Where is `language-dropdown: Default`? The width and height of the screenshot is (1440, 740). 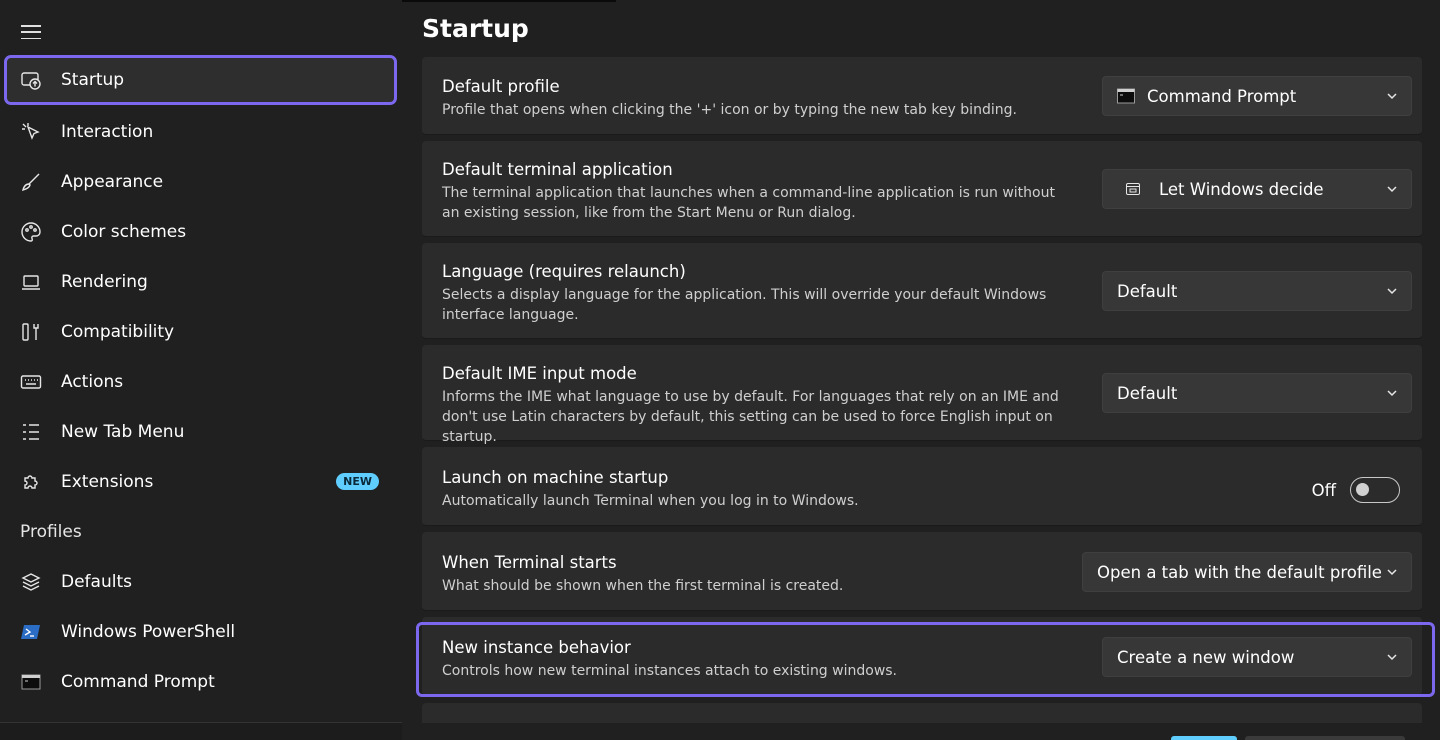
language-dropdown: Default is located at coordinates (1257, 291).